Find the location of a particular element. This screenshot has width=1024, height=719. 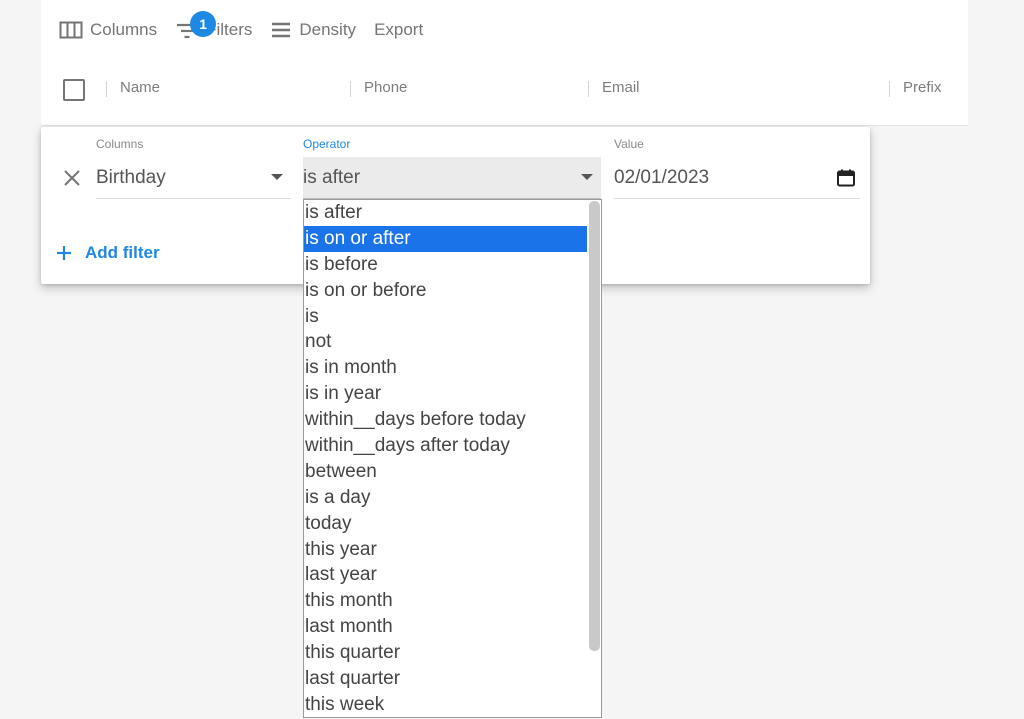

operator-option: this week is located at coordinates (445, 704).